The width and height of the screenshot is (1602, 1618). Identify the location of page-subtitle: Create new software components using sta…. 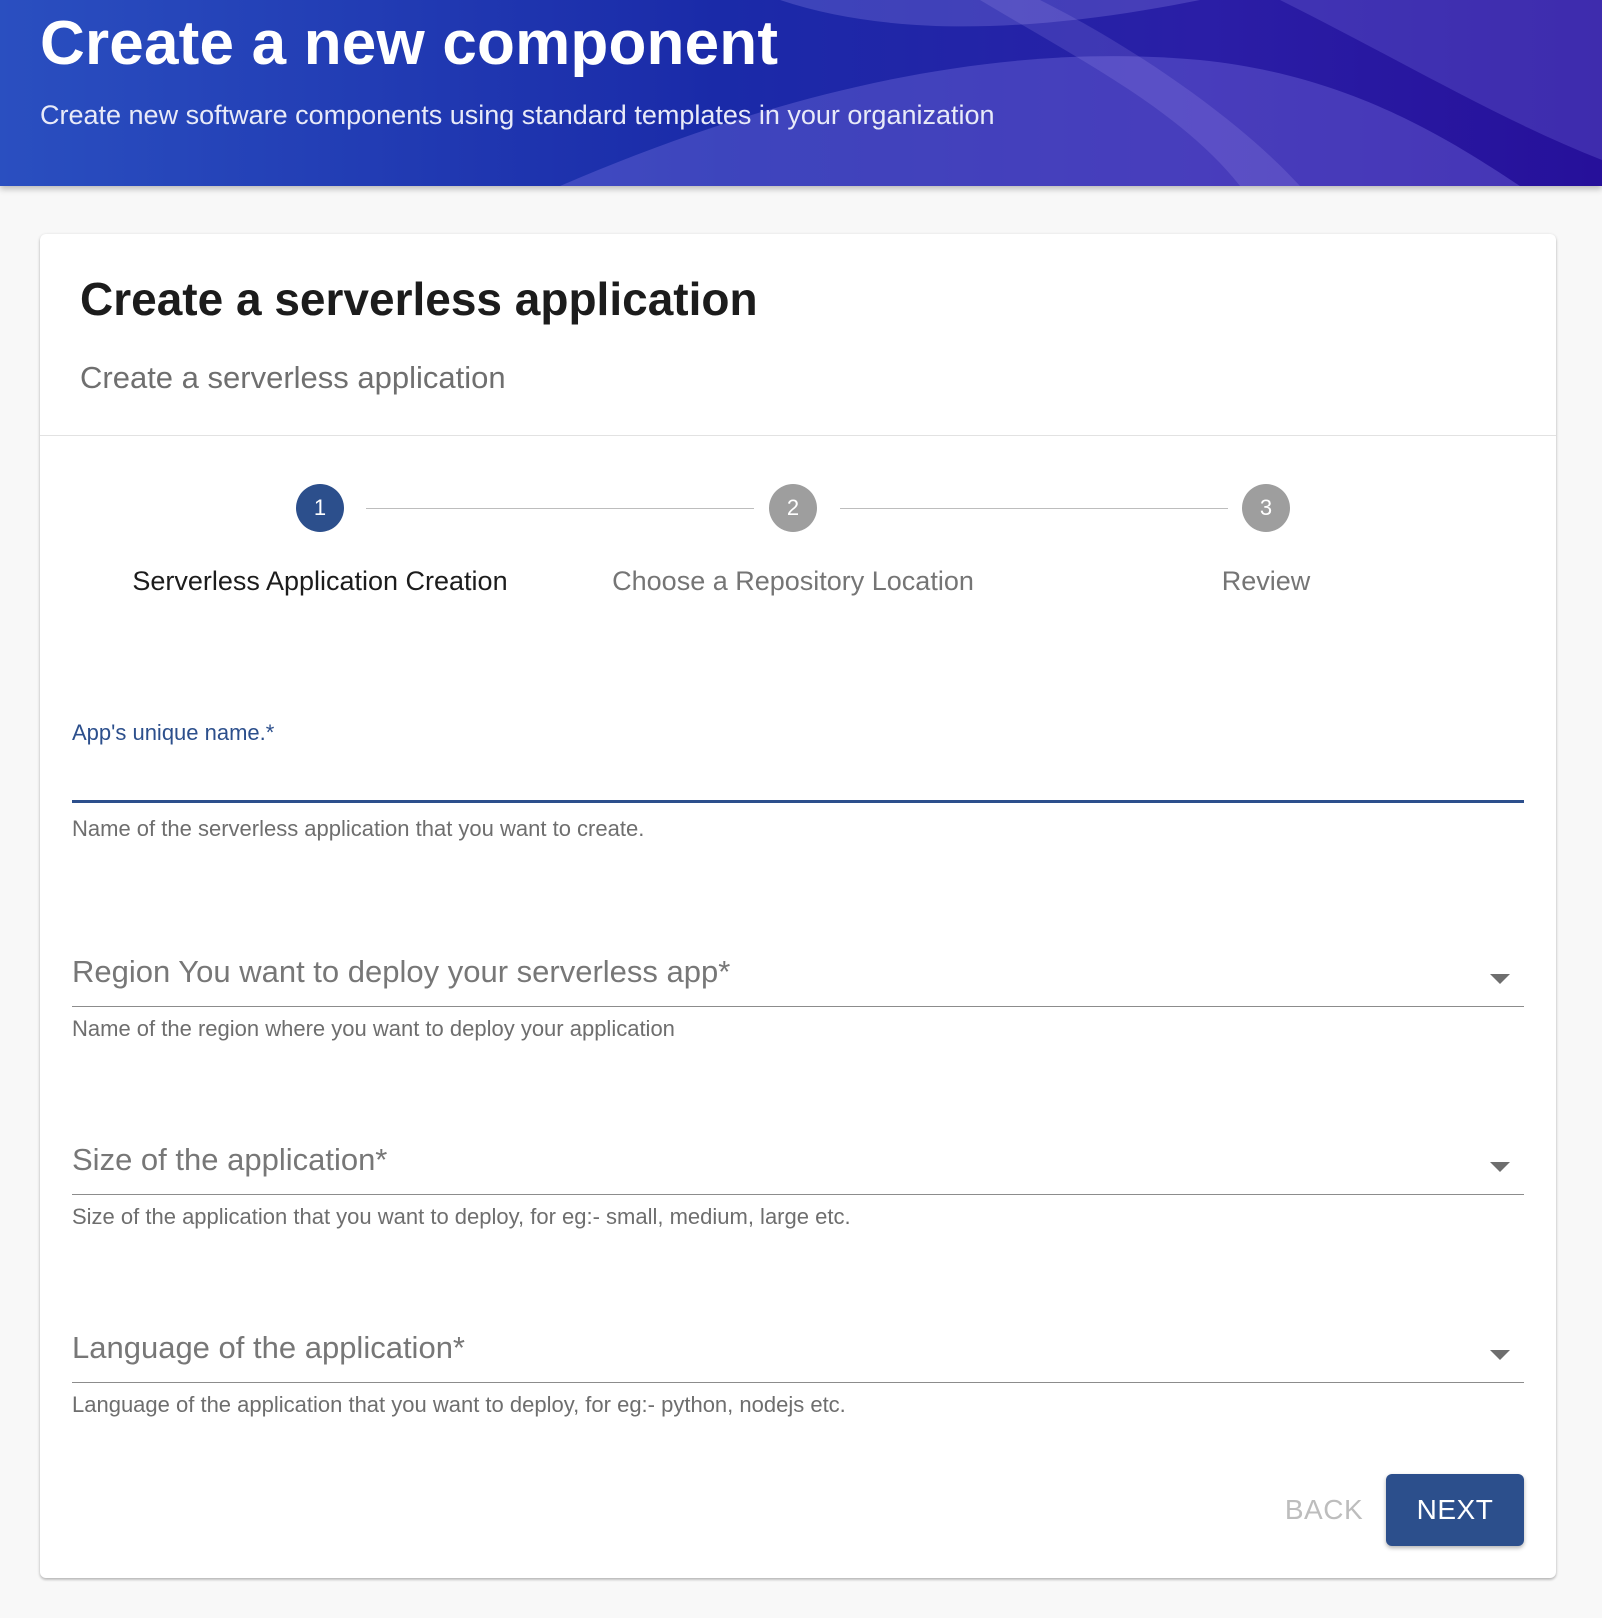
(517, 115).